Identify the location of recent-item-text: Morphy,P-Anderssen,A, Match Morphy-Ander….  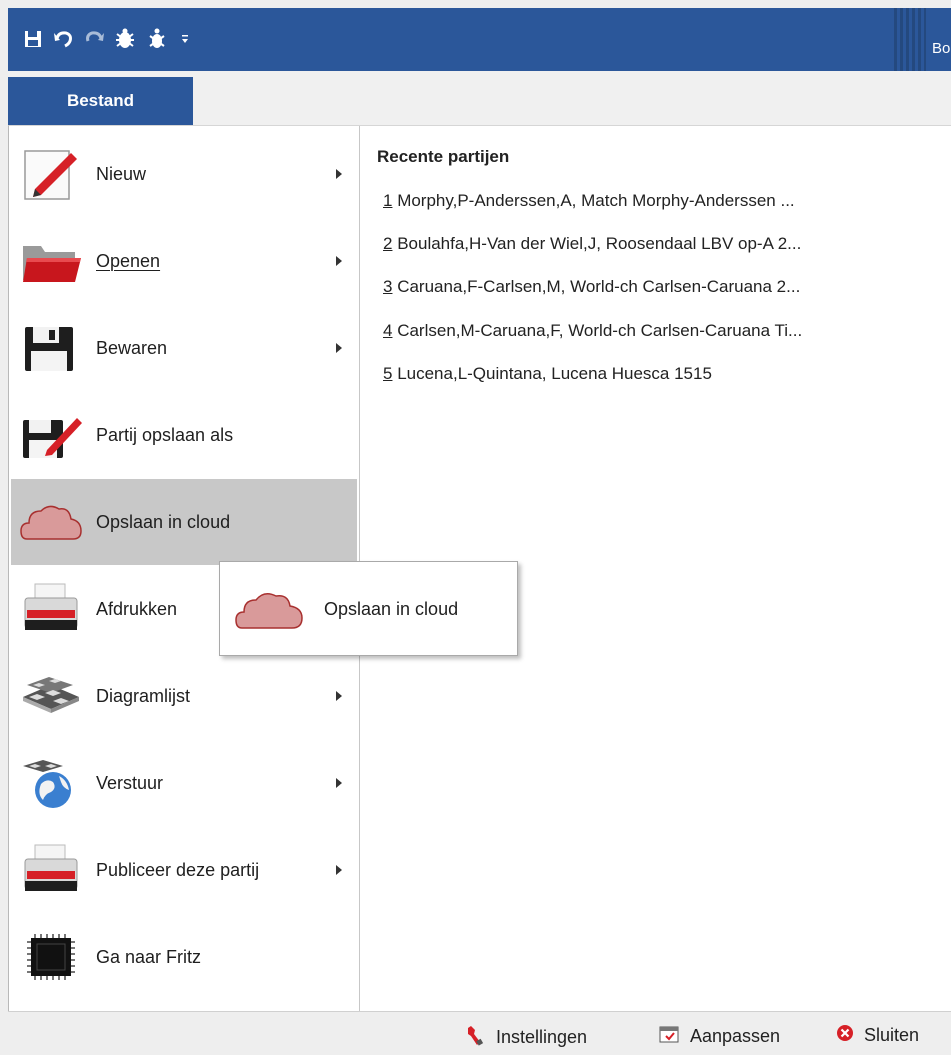
(593, 200).